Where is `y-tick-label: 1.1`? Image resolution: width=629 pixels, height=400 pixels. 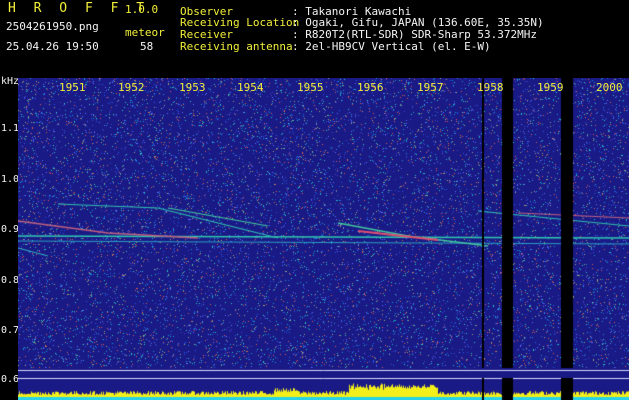 y-tick-label: 1.1 is located at coordinates (10, 128).